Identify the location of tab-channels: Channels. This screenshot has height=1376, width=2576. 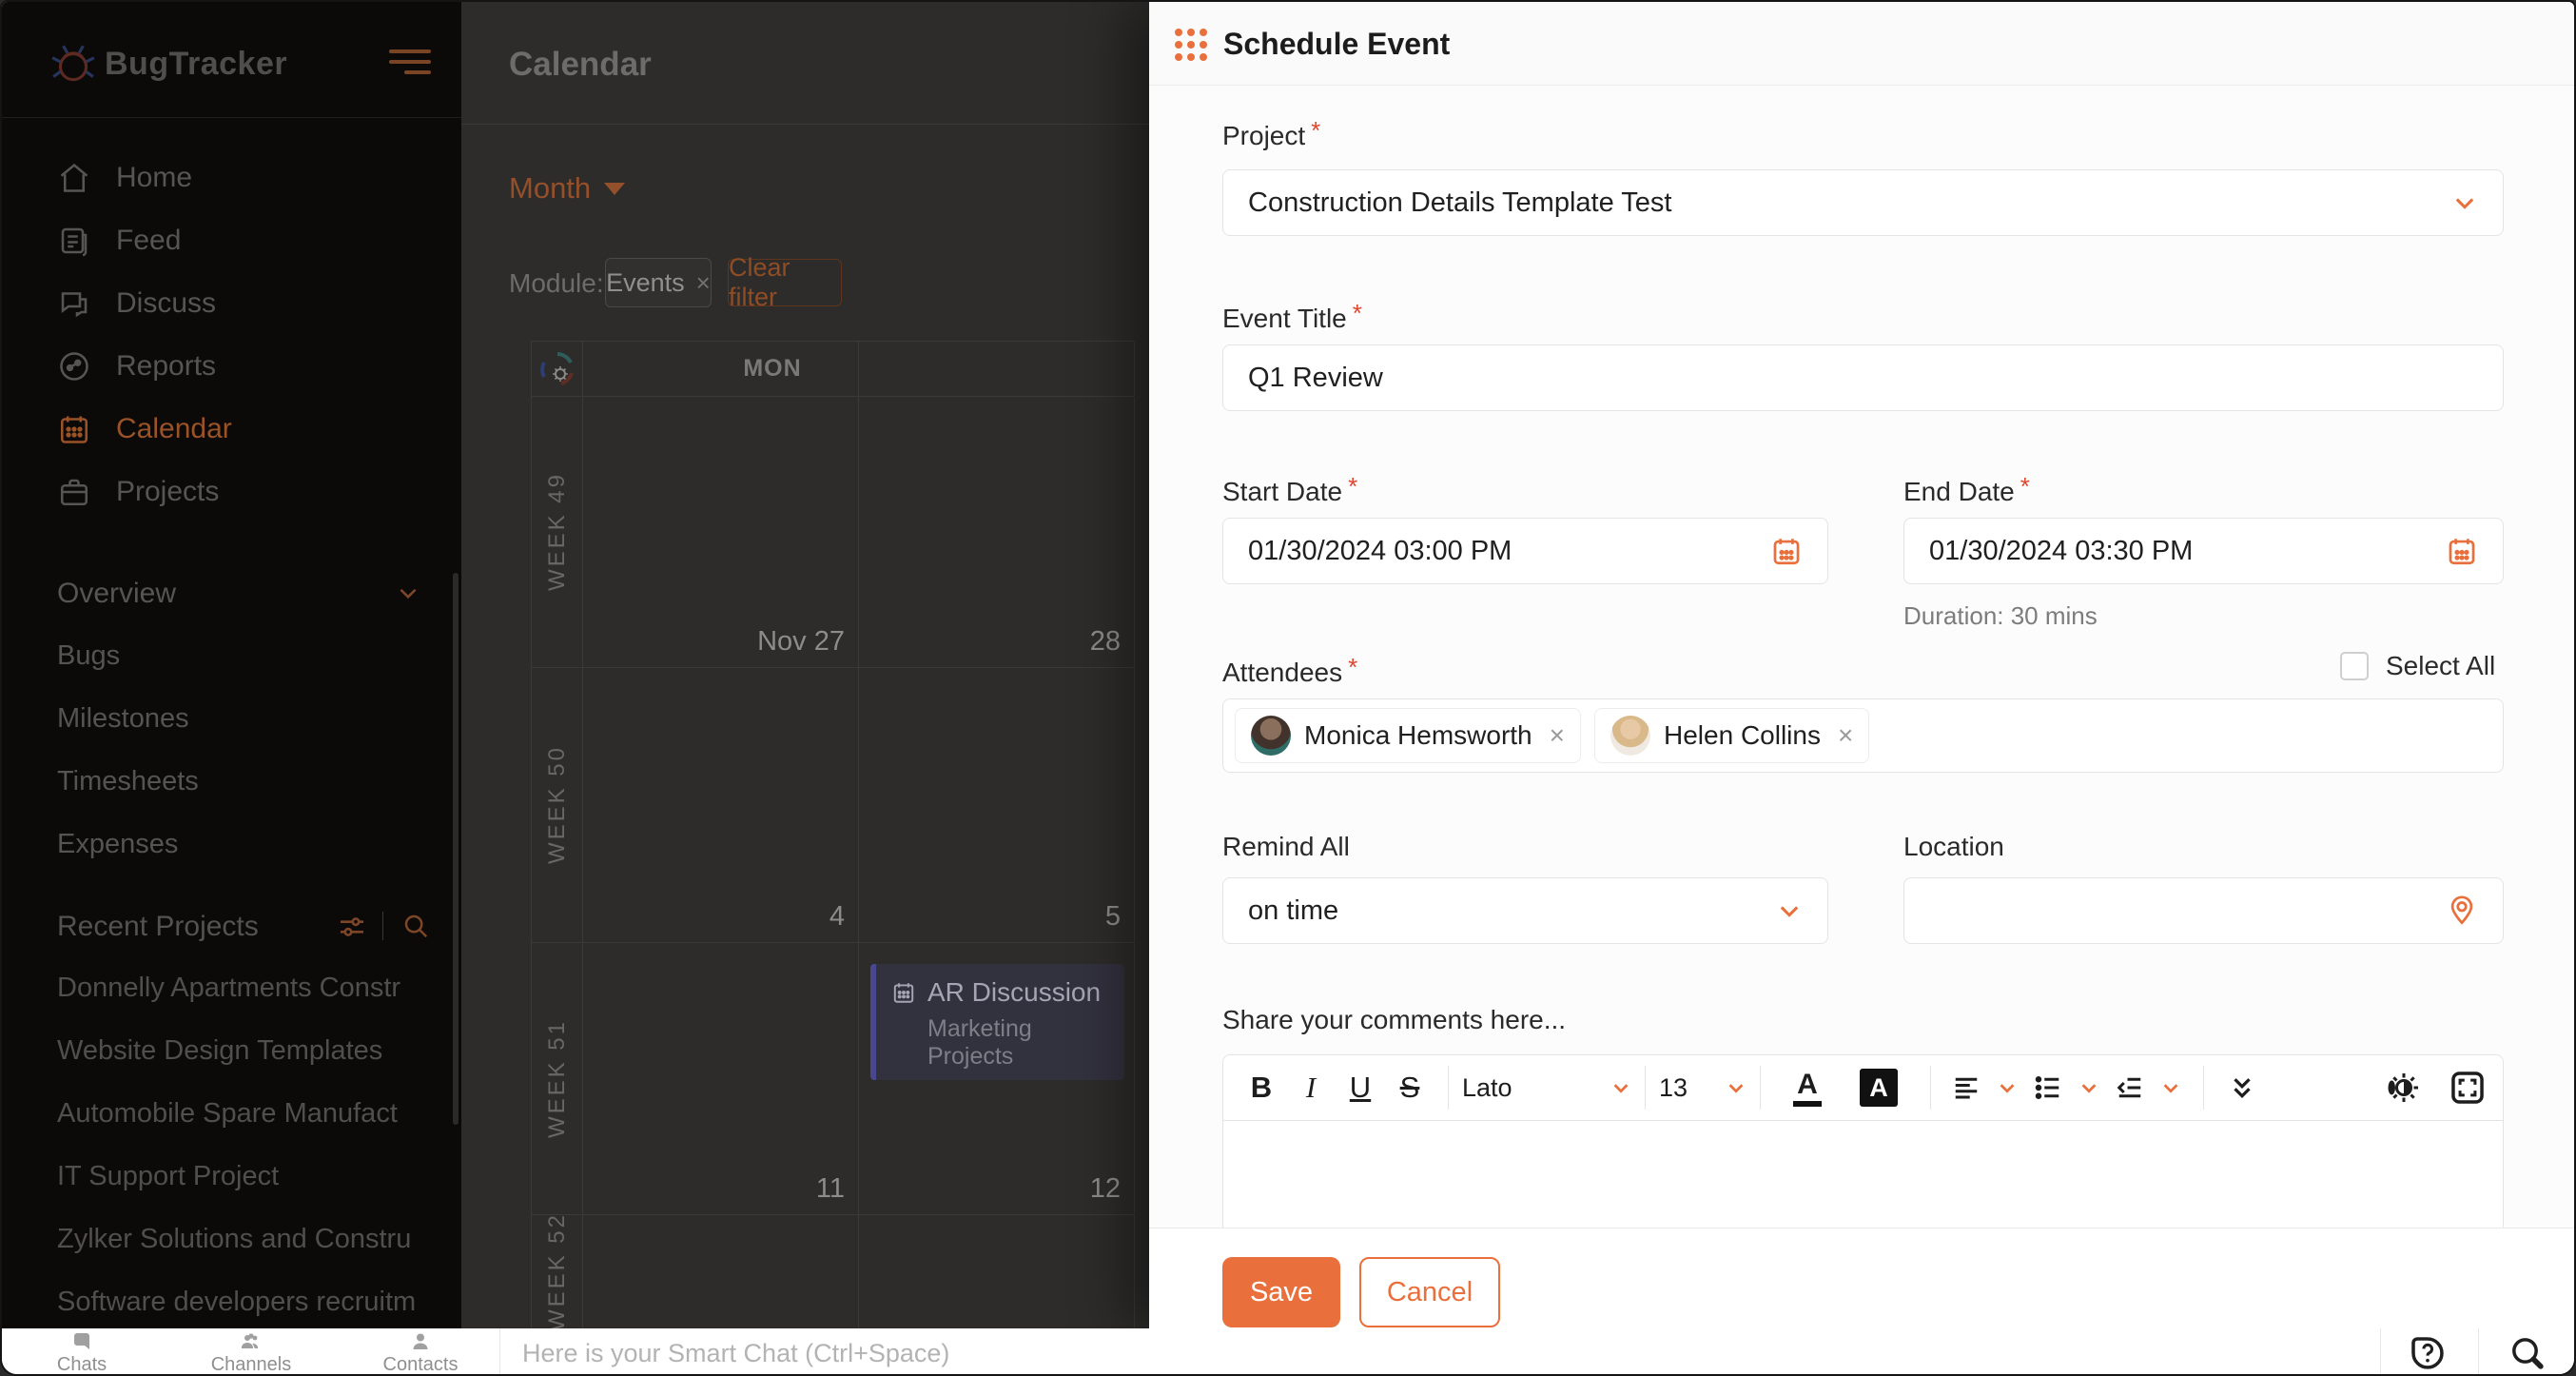
(251, 1352).